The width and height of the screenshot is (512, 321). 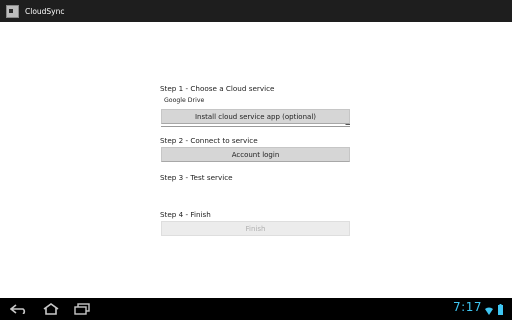 What do you see at coordinates (209, 140) in the screenshot?
I see `step2-label: Step 2 - Connect to service` at bounding box center [209, 140].